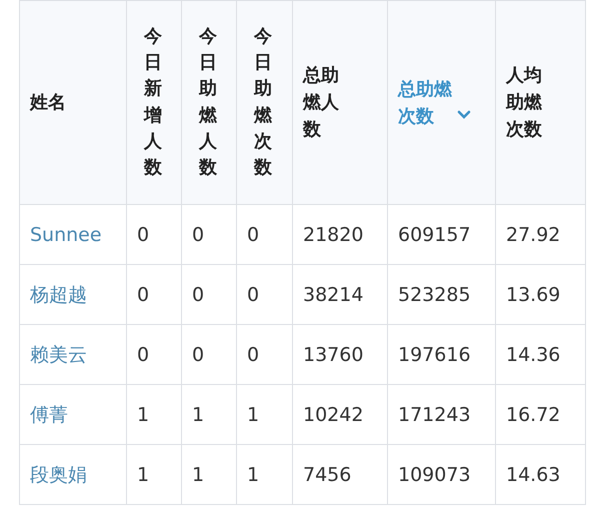 This screenshot has height=506, width=600. I want to click on column-header: 总助燃人数, so click(321, 102).